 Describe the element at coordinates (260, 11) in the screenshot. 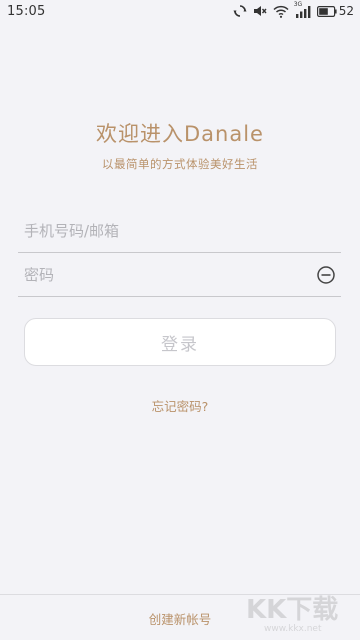

I see `mute-icon` at that location.